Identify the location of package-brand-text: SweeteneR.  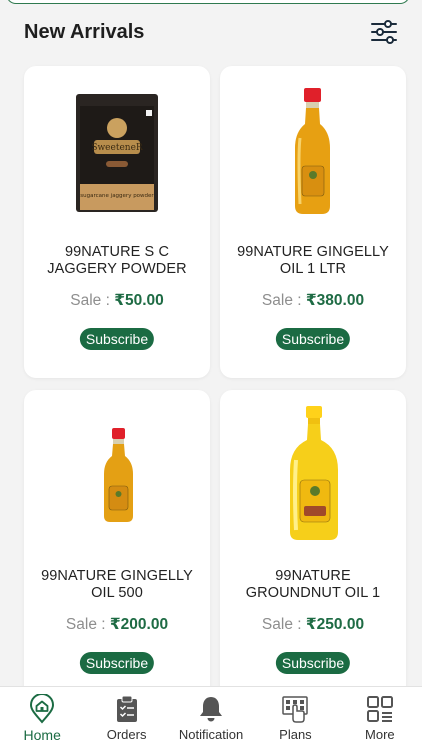
(117, 148).